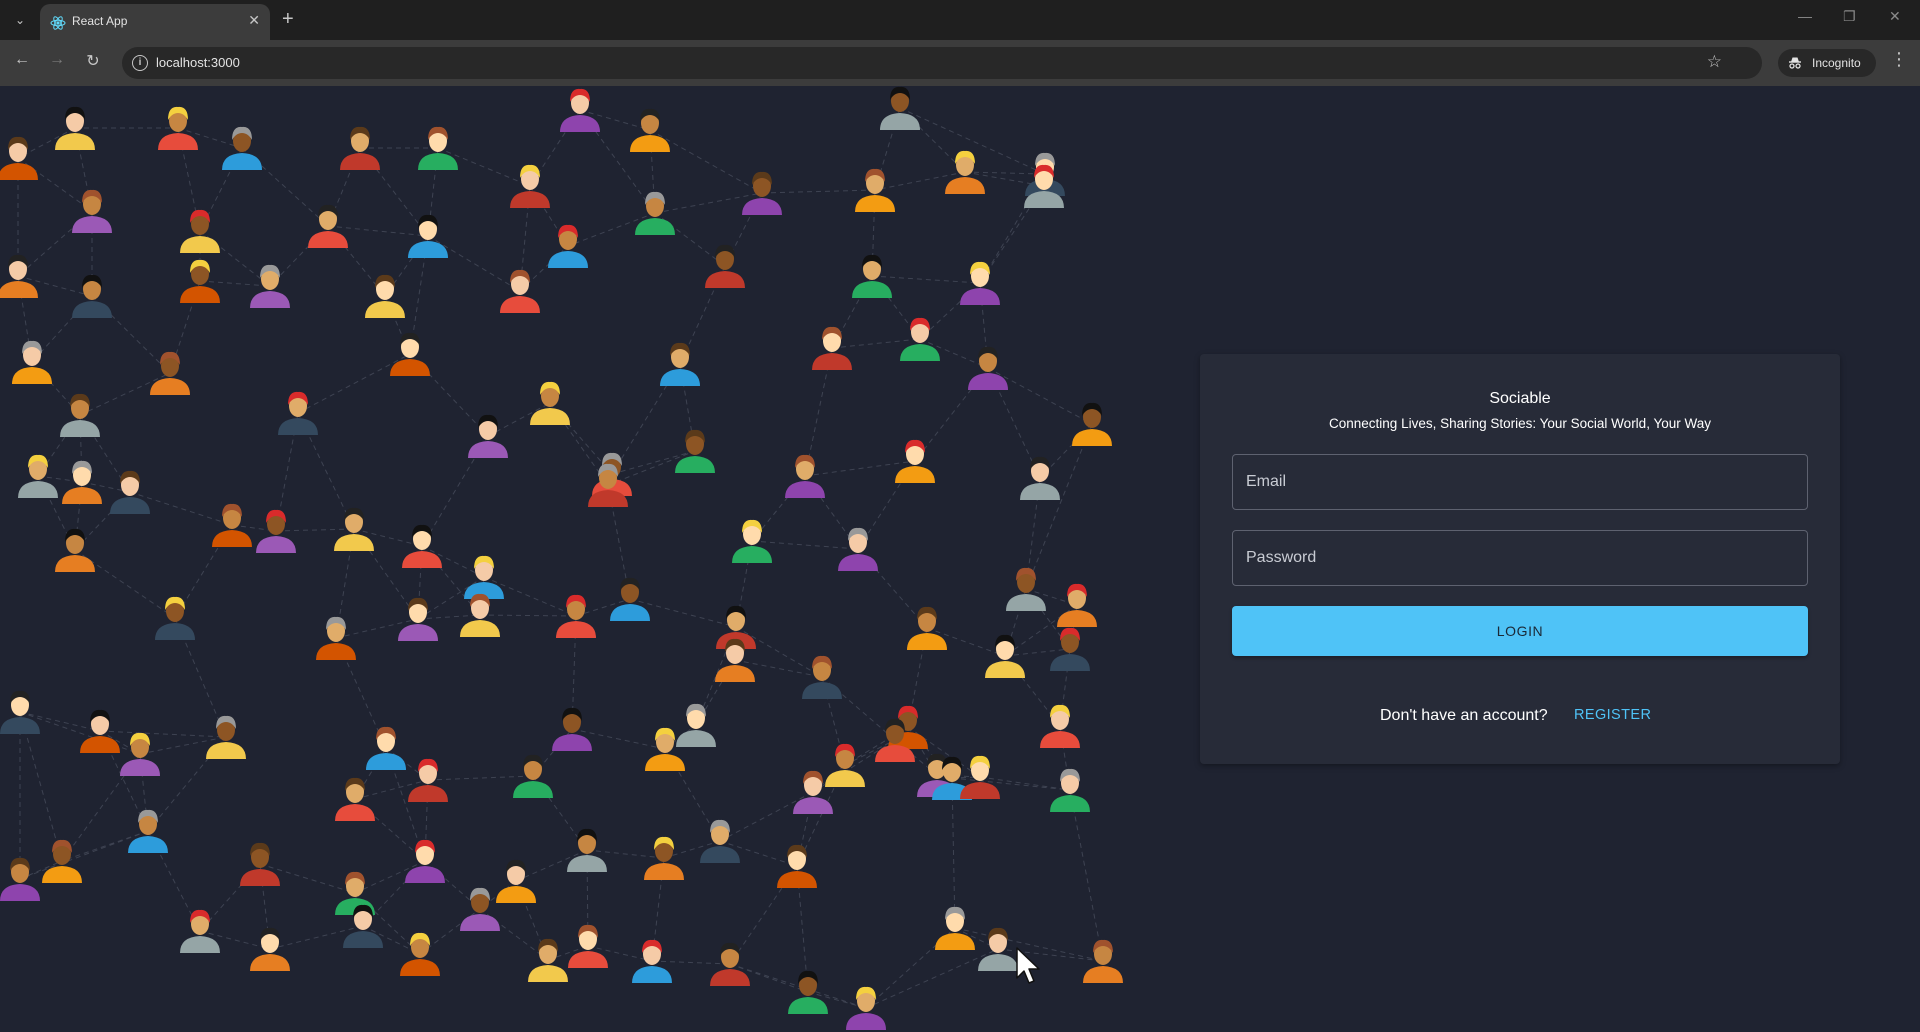  I want to click on incognito-icon, so click(1795, 63).